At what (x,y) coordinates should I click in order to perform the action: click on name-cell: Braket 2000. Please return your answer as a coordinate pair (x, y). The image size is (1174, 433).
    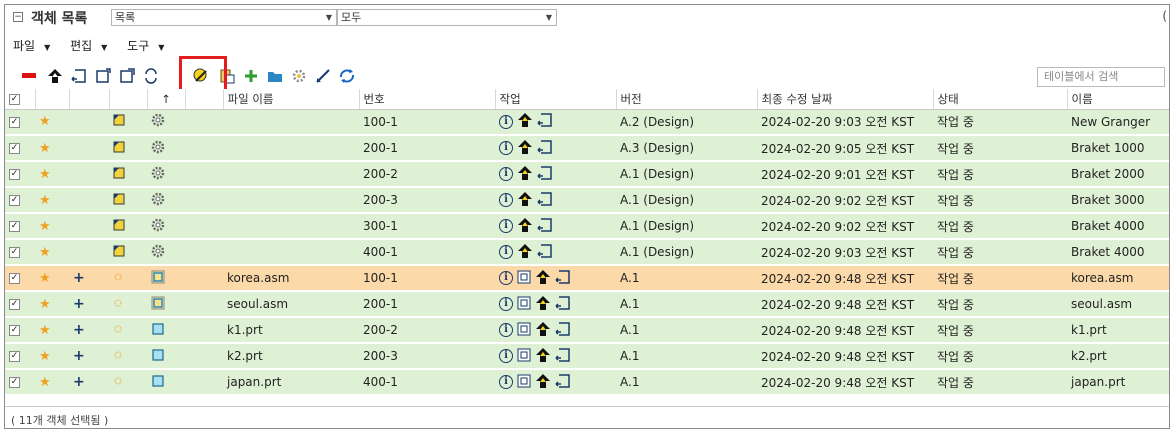
    Looking at the image, I should click on (1118, 174).